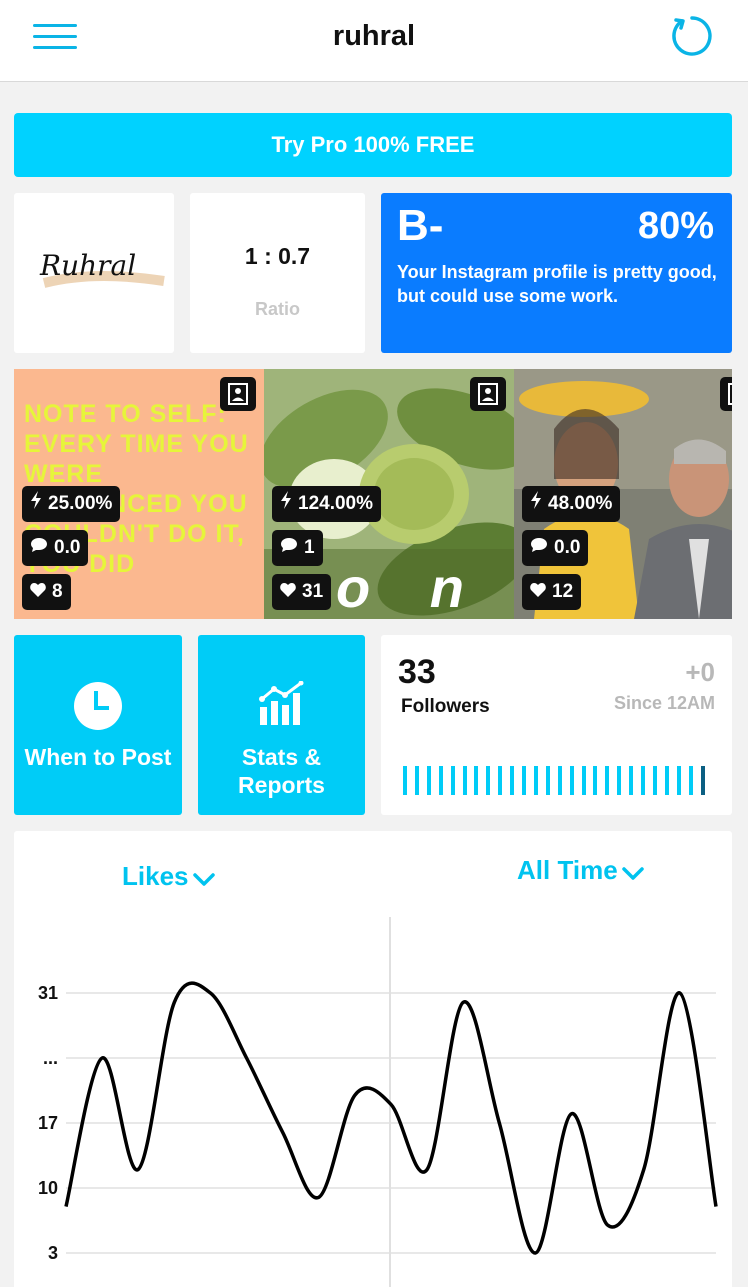 The height and width of the screenshot is (1287, 748). I want to click on y-tick-label: 31, so click(48, 993).